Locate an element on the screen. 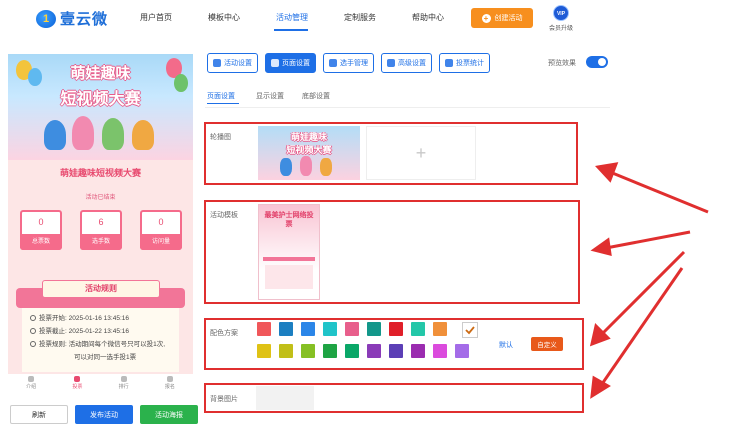  preview-tabbar: 介绍 投票 排行 报名 is located at coordinates (100, 384).